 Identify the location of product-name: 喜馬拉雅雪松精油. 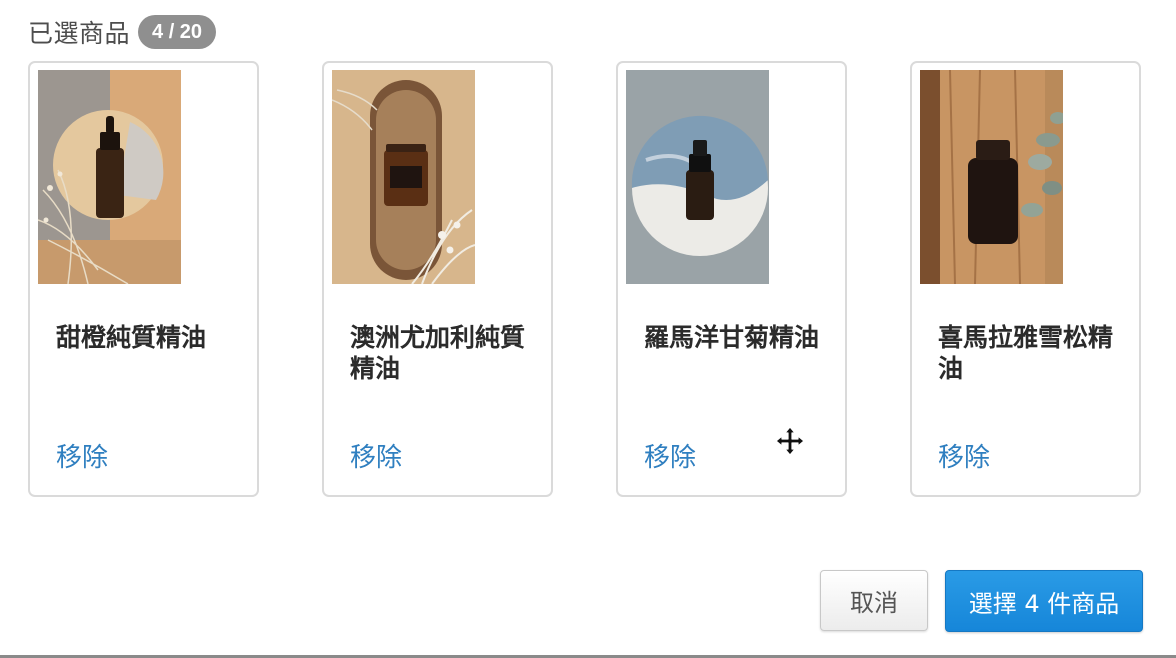
(1026, 353).